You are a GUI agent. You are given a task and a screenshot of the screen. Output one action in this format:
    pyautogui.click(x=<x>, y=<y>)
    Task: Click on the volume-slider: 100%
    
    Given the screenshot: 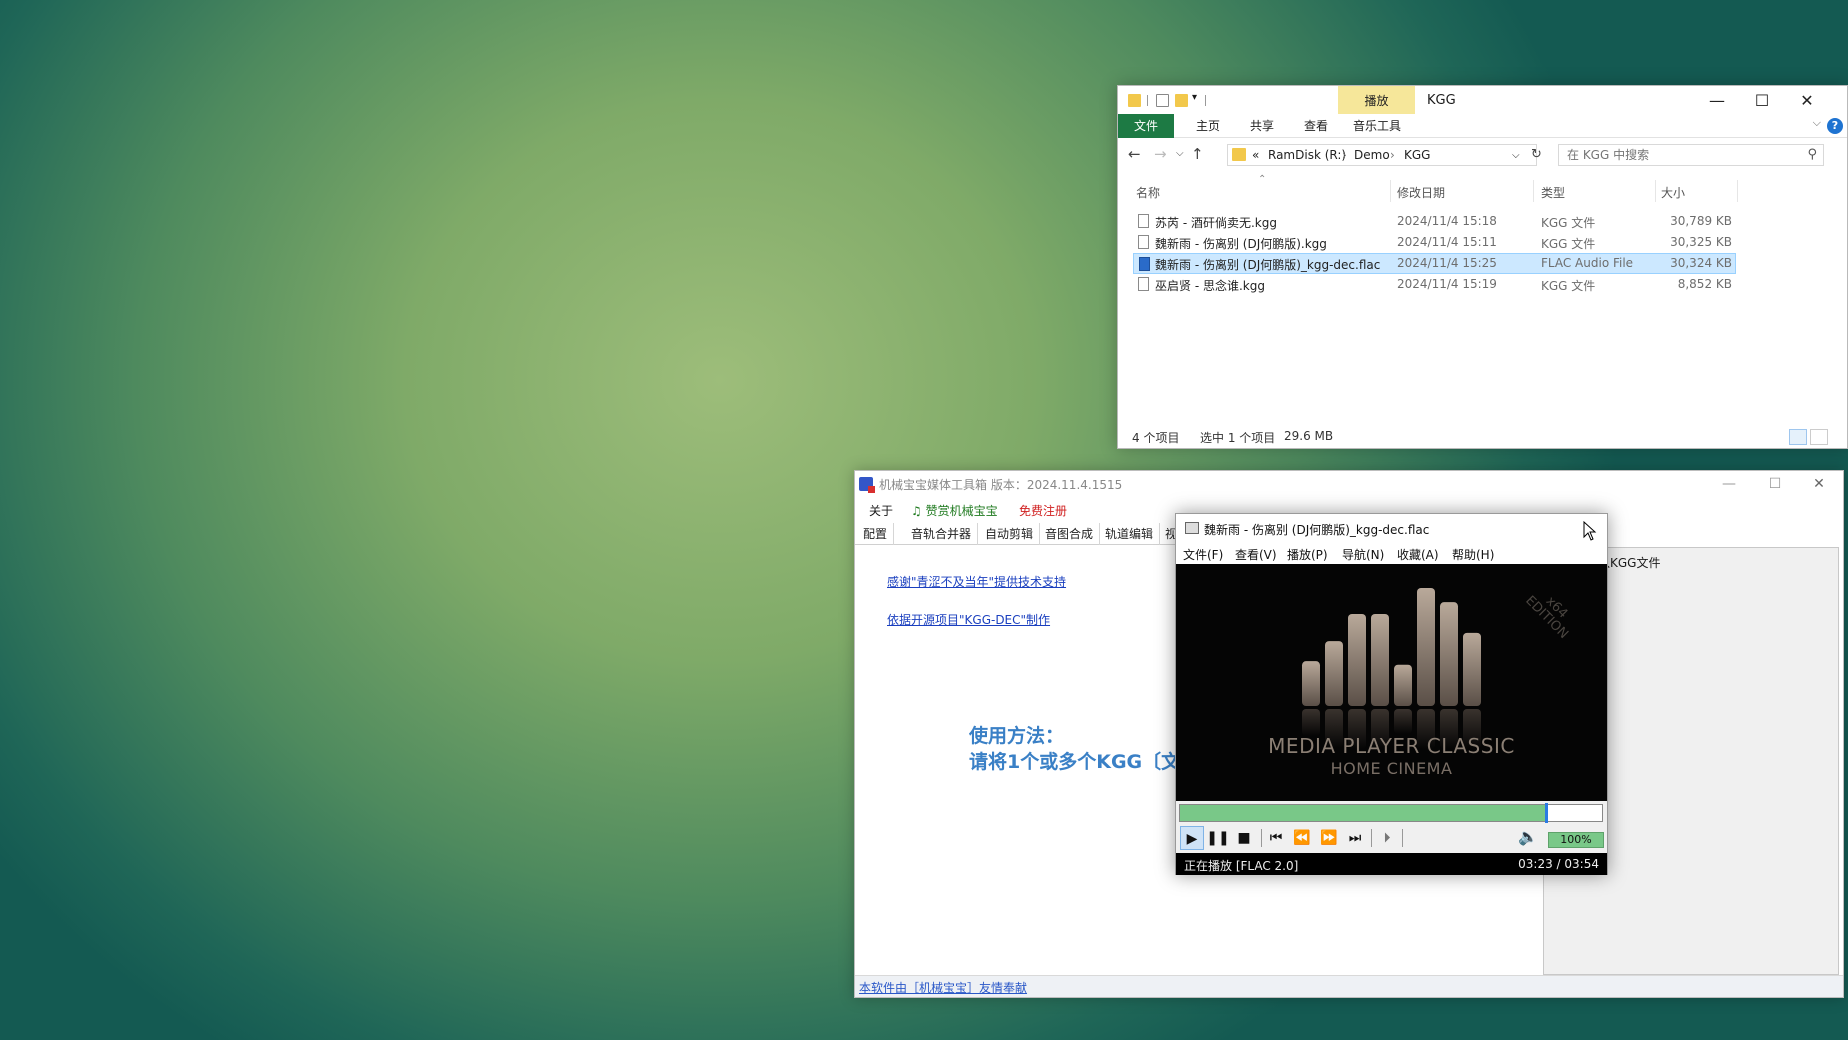 What is the action you would take?
    pyautogui.click(x=1576, y=840)
    